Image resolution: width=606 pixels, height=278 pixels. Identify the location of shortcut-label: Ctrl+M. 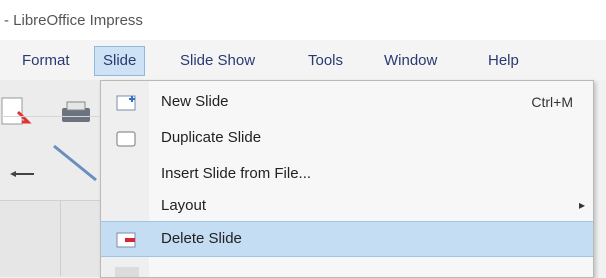
(552, 102).